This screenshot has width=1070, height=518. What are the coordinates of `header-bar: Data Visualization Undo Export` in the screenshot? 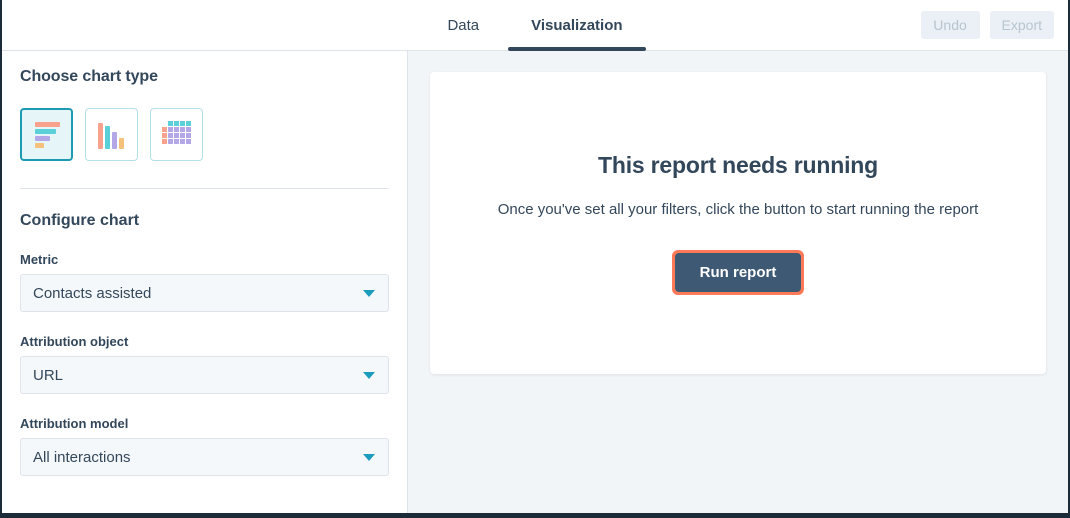 It's located at (535, 25).